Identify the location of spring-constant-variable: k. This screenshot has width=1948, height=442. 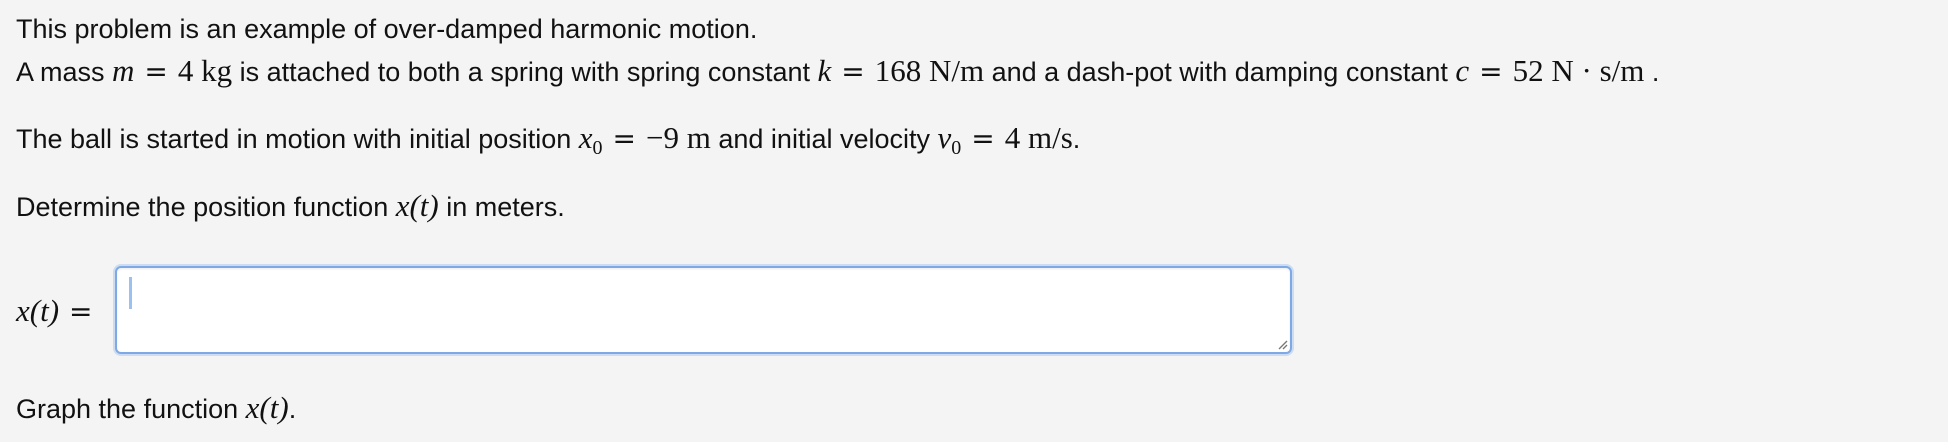
(824, 70).